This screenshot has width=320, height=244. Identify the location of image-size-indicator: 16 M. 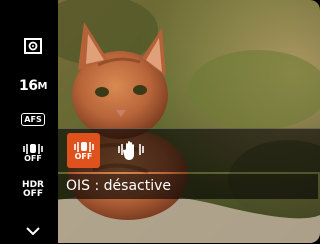
(33, 86).